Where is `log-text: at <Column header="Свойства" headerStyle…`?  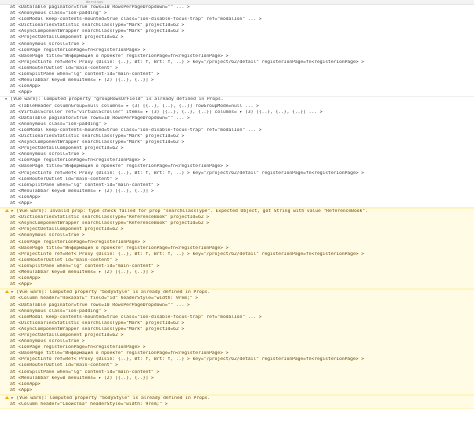 log-text: at <Column header="Свойства" headerStyle… is located at coordinates (89, 404).